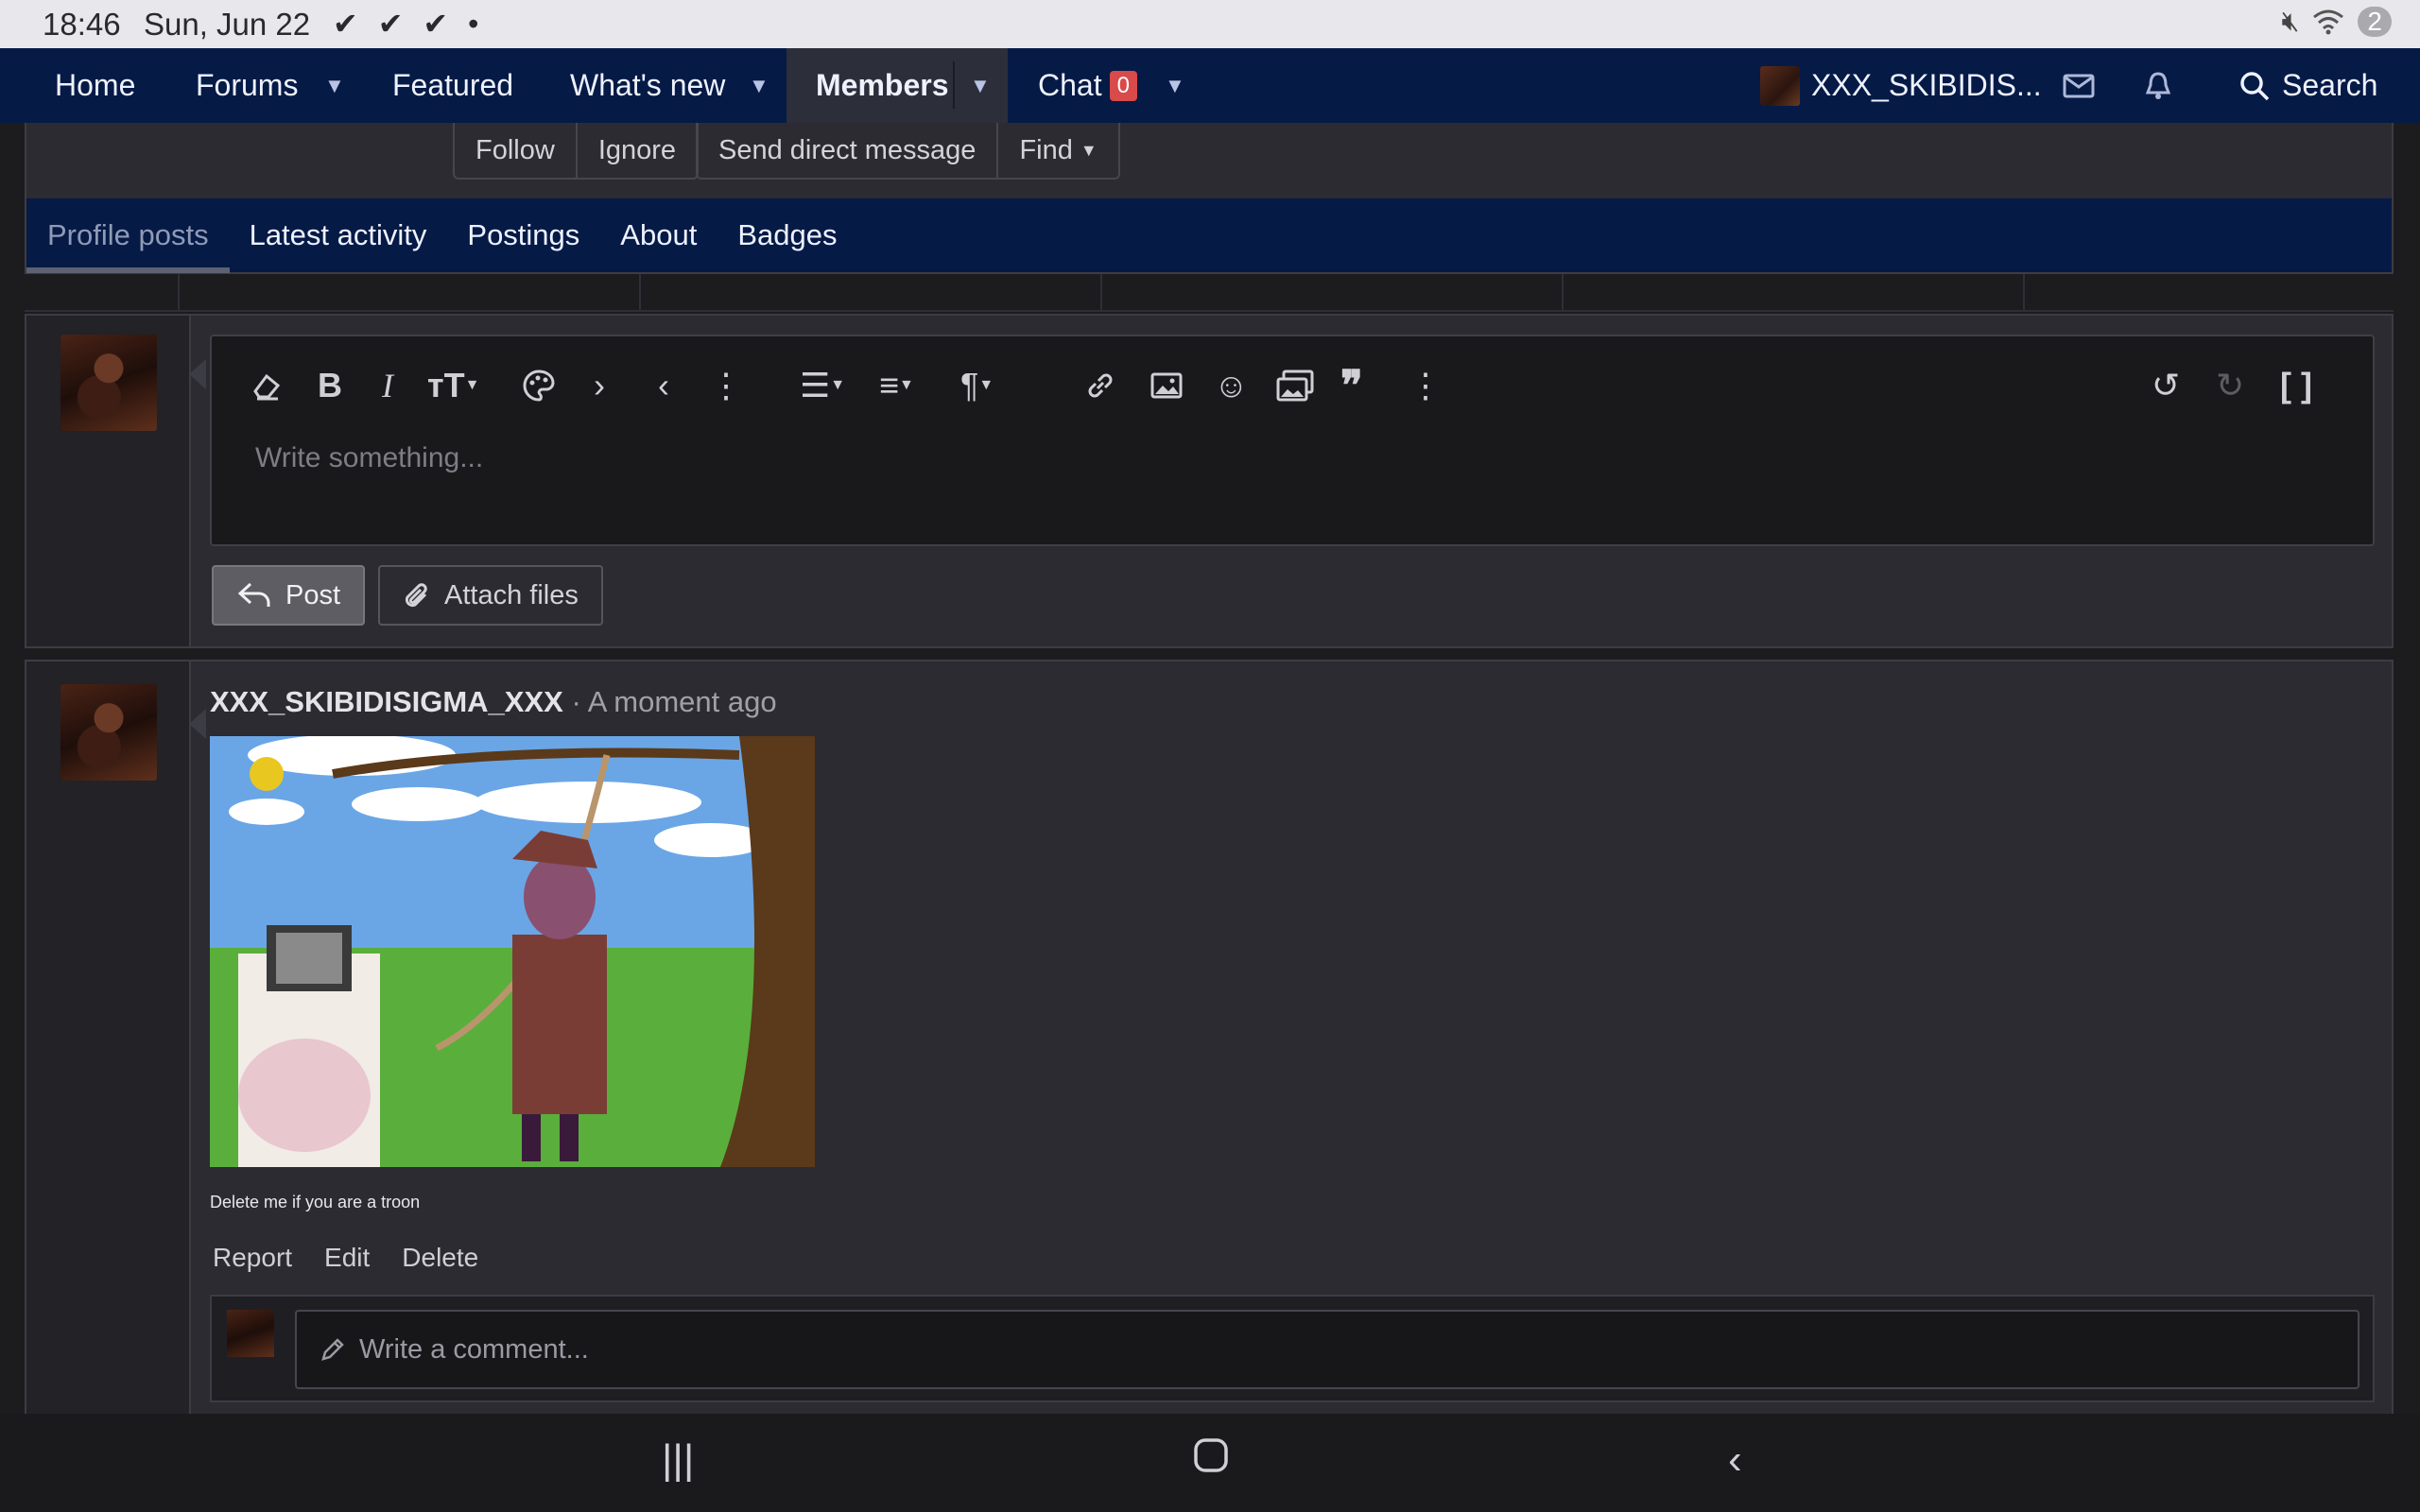  What do you see at coordinates (82, 24) in the screenshot?
I see `clock: 18:46` at bounding box center [82, 24].